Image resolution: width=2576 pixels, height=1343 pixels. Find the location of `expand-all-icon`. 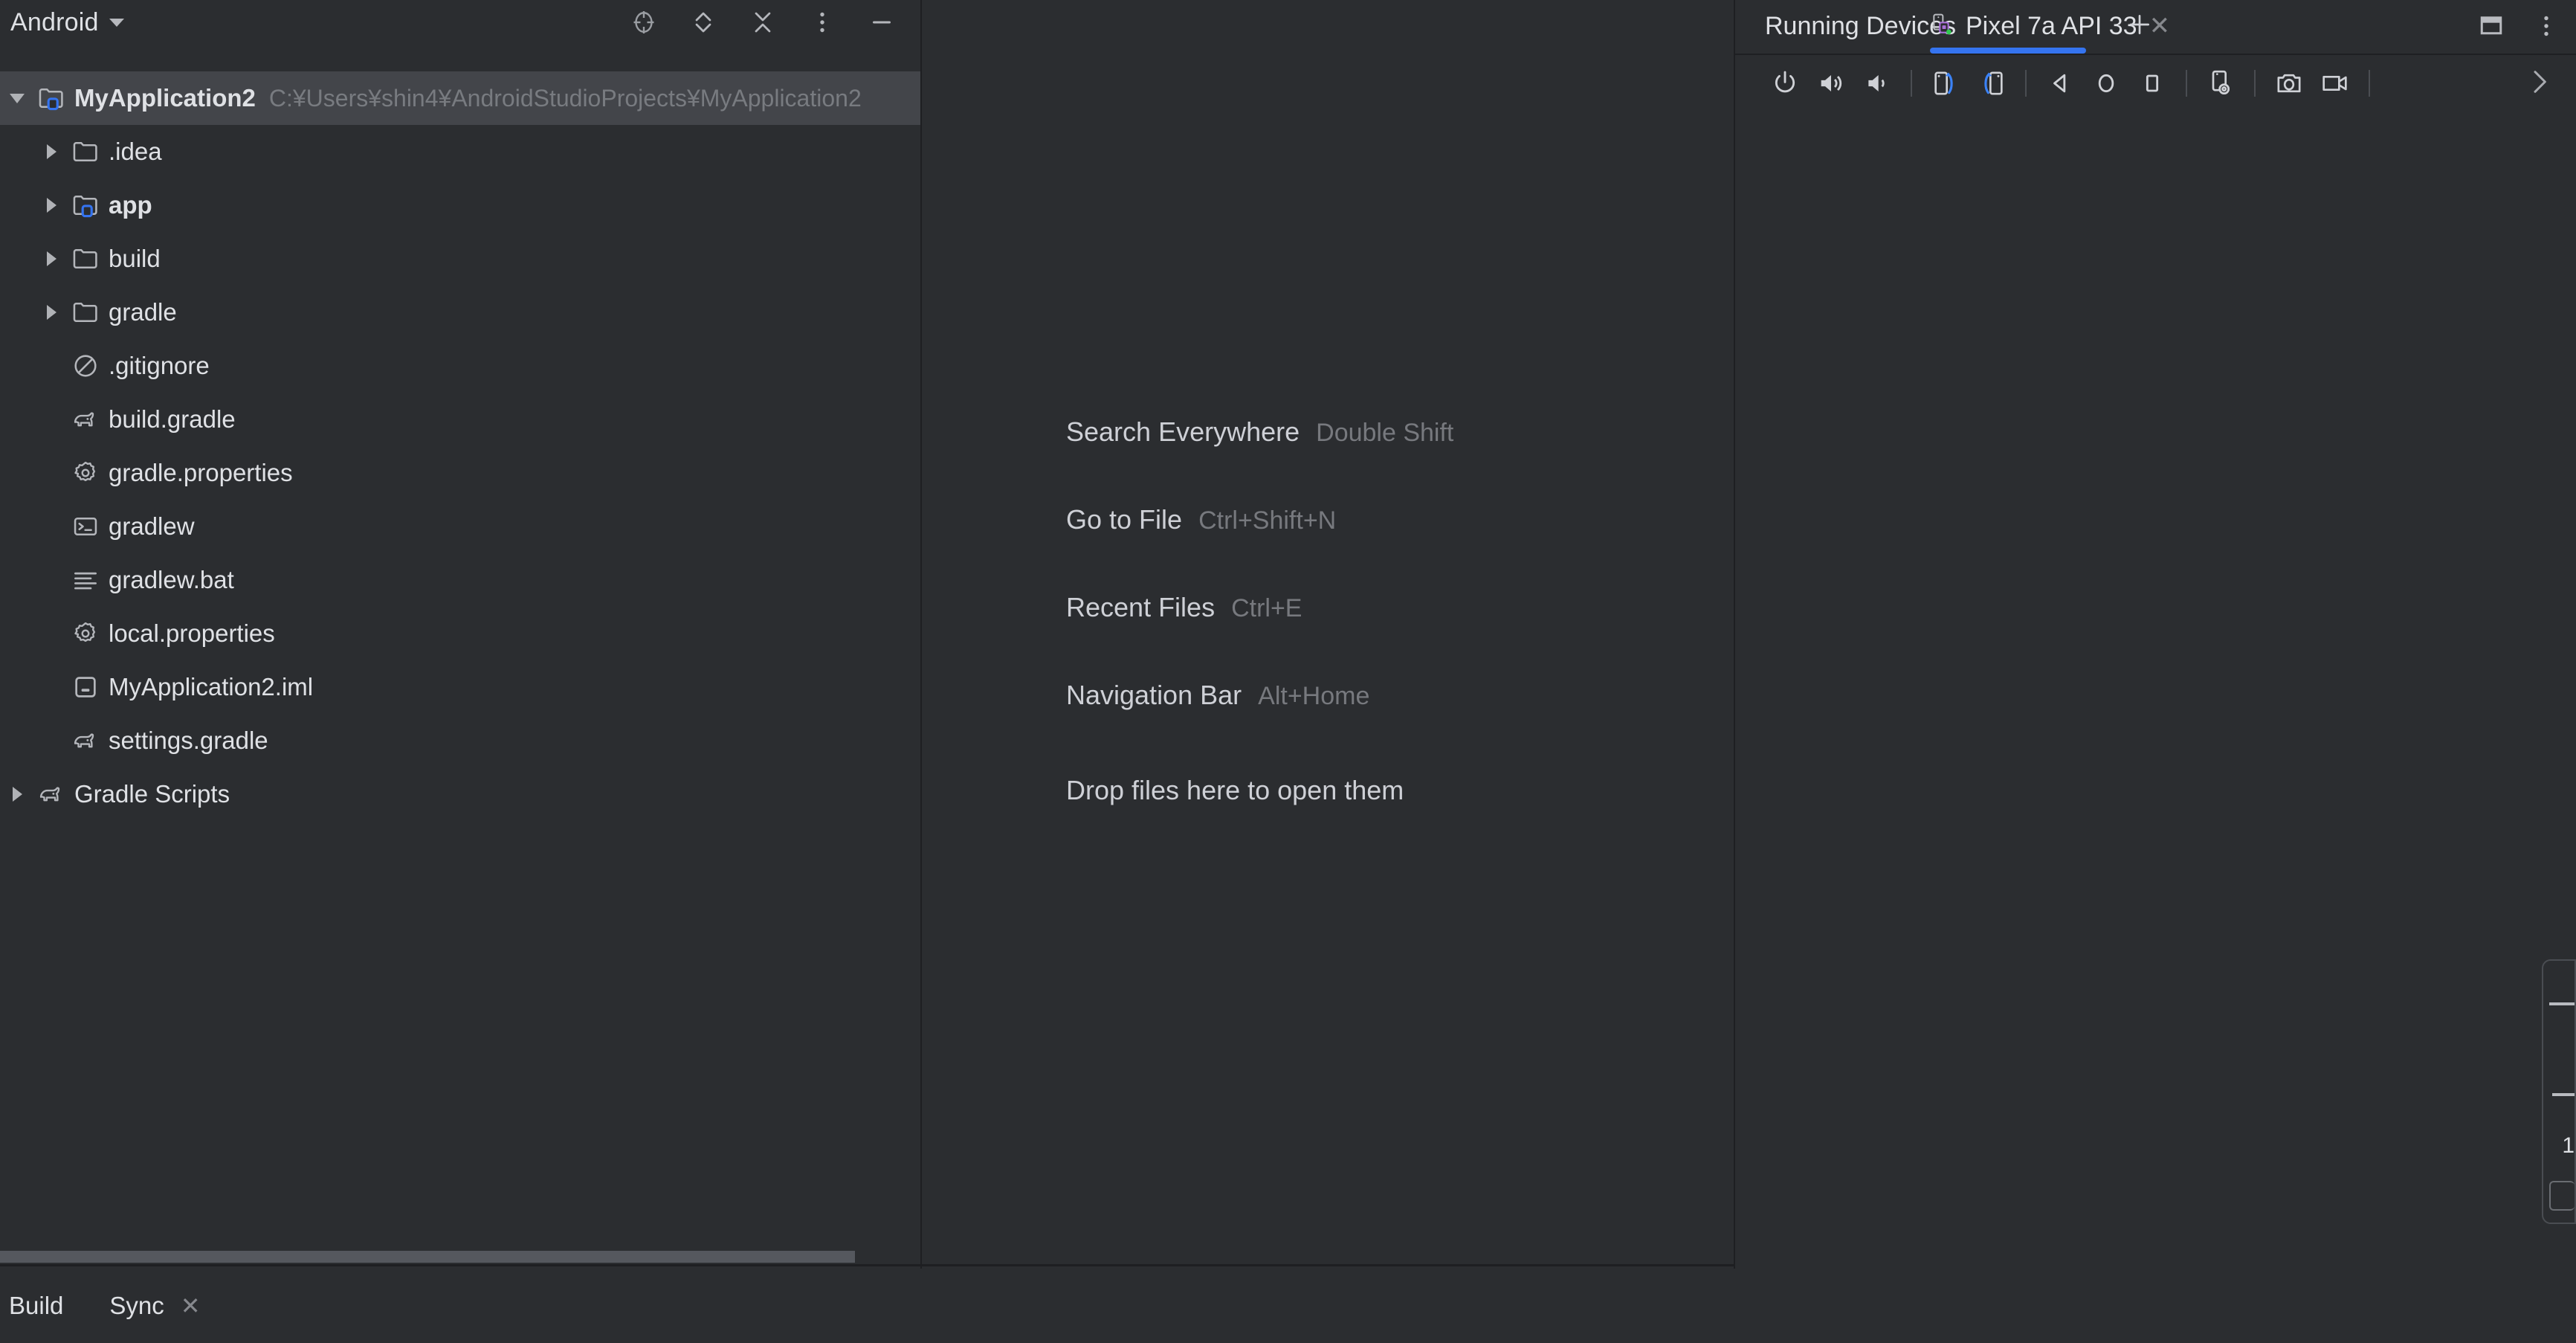

expand-all-icon is located at coordinates (703, 22).